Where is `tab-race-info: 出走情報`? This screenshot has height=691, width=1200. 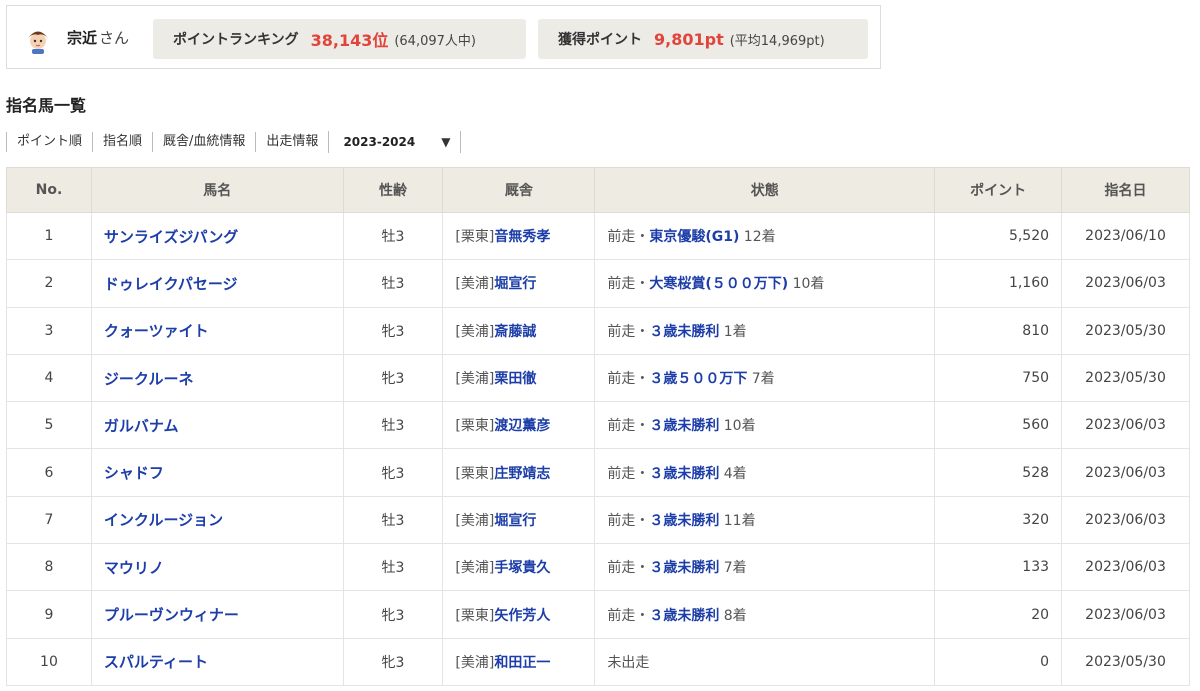
tab-race-info: 出走情報 is located at coordinates (291, 142).